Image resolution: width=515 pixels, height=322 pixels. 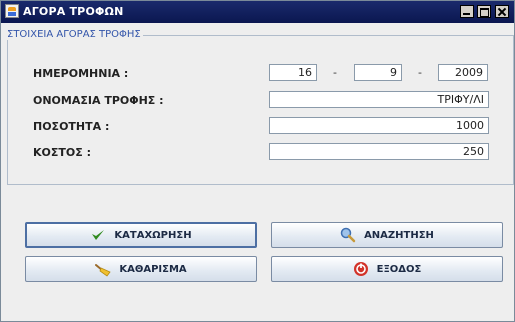 I want to click on food-name-label: ΟΝΟΜΑΣΙΑ ΤΡΟΦΗΣ :, so click(x=98, y=100).